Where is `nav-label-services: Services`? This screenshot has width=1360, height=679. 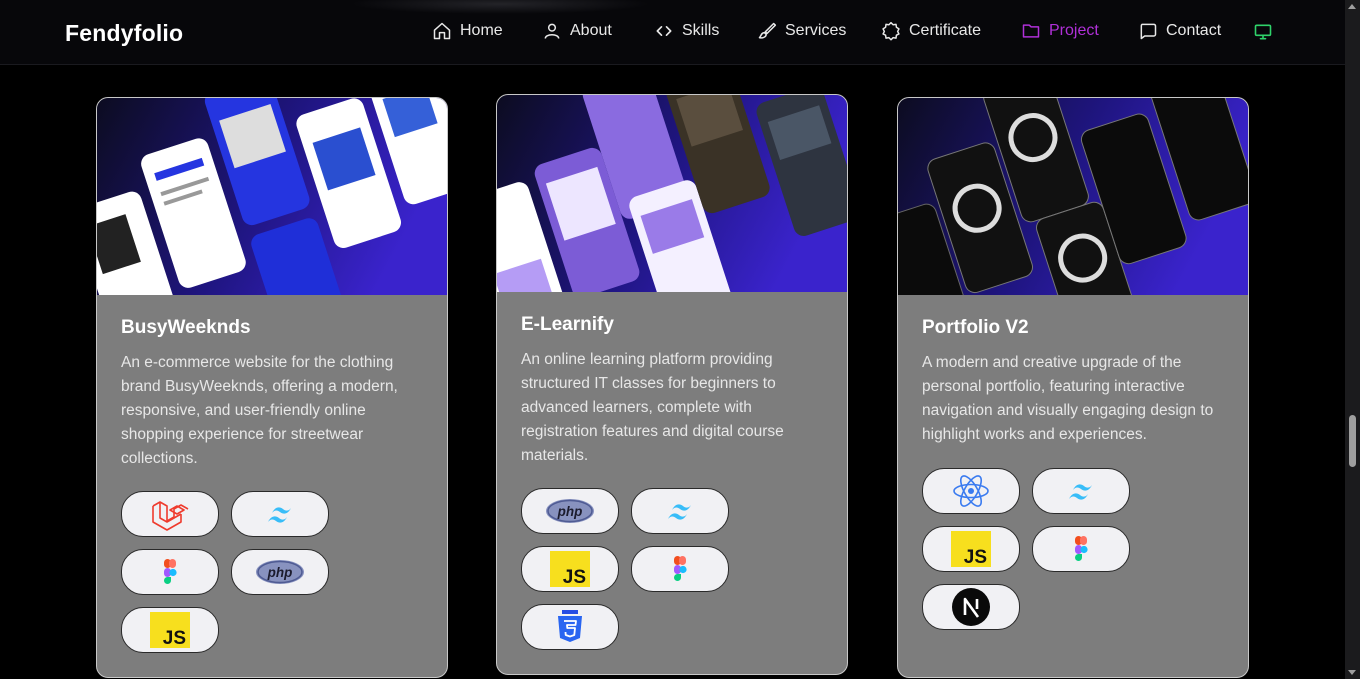 nav-label-services: Services is located at coordinates (816, 30).